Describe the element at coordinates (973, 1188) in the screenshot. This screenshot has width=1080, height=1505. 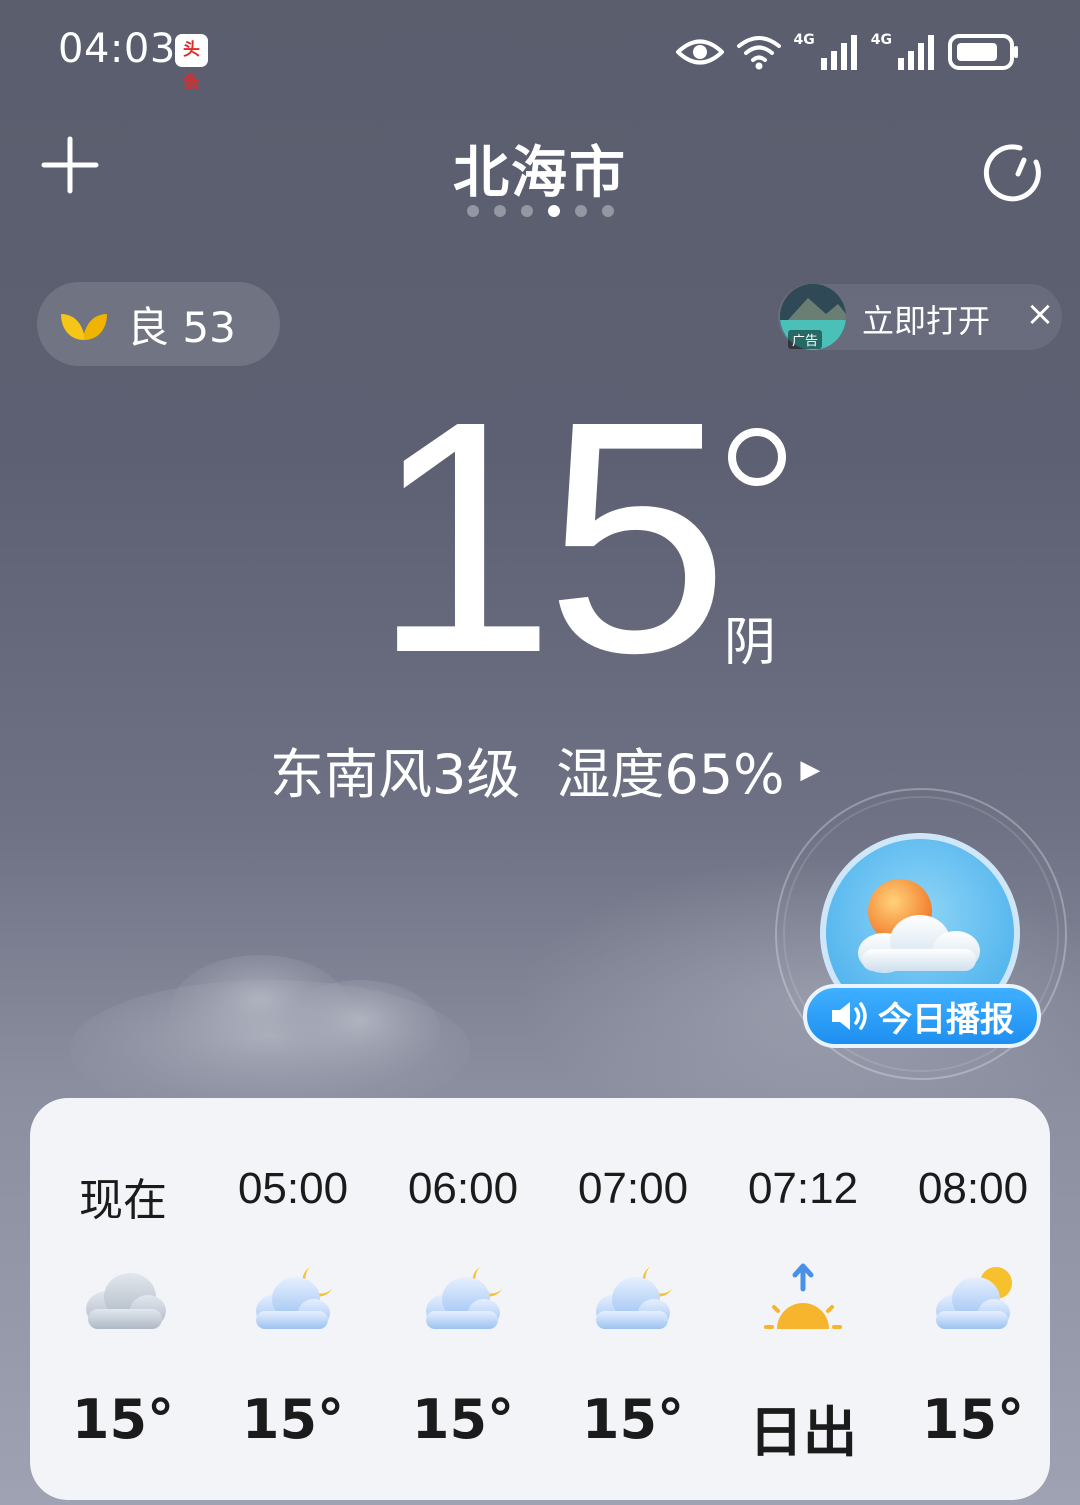
I see `hour-time: 08:00` at that location.